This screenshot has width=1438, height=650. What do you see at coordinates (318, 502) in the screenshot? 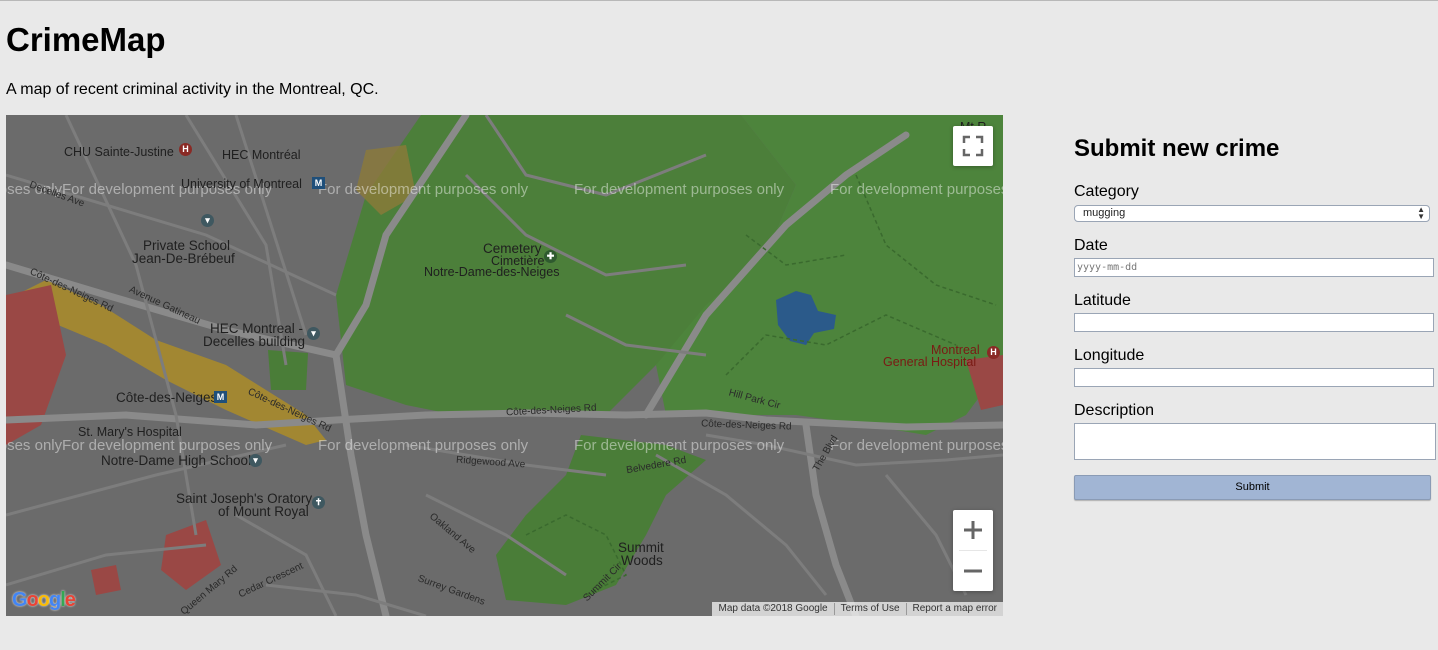
I see `worship-icon: ✝` at bounding box center [318, 502].